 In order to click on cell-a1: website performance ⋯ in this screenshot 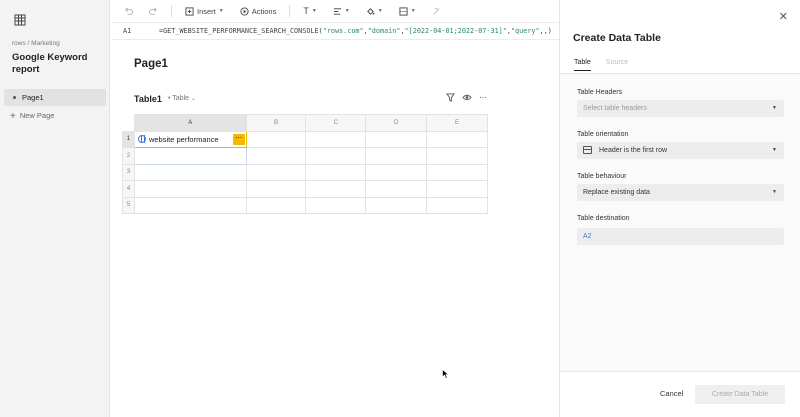, I will do `click(190, 139)`.